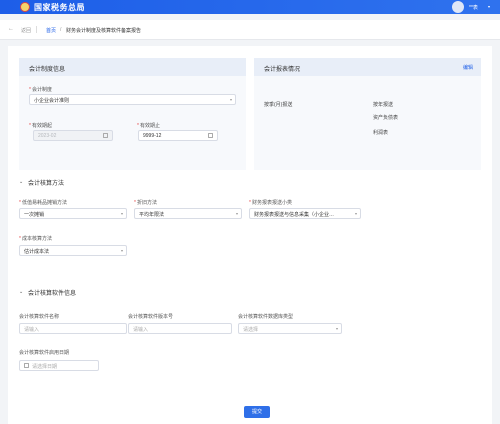 The height and width of the screenshot is (424, 500). Describe the element at coordinates (59, 7) in the screenshot. I see `site-title: 国家税务总局` at that location.